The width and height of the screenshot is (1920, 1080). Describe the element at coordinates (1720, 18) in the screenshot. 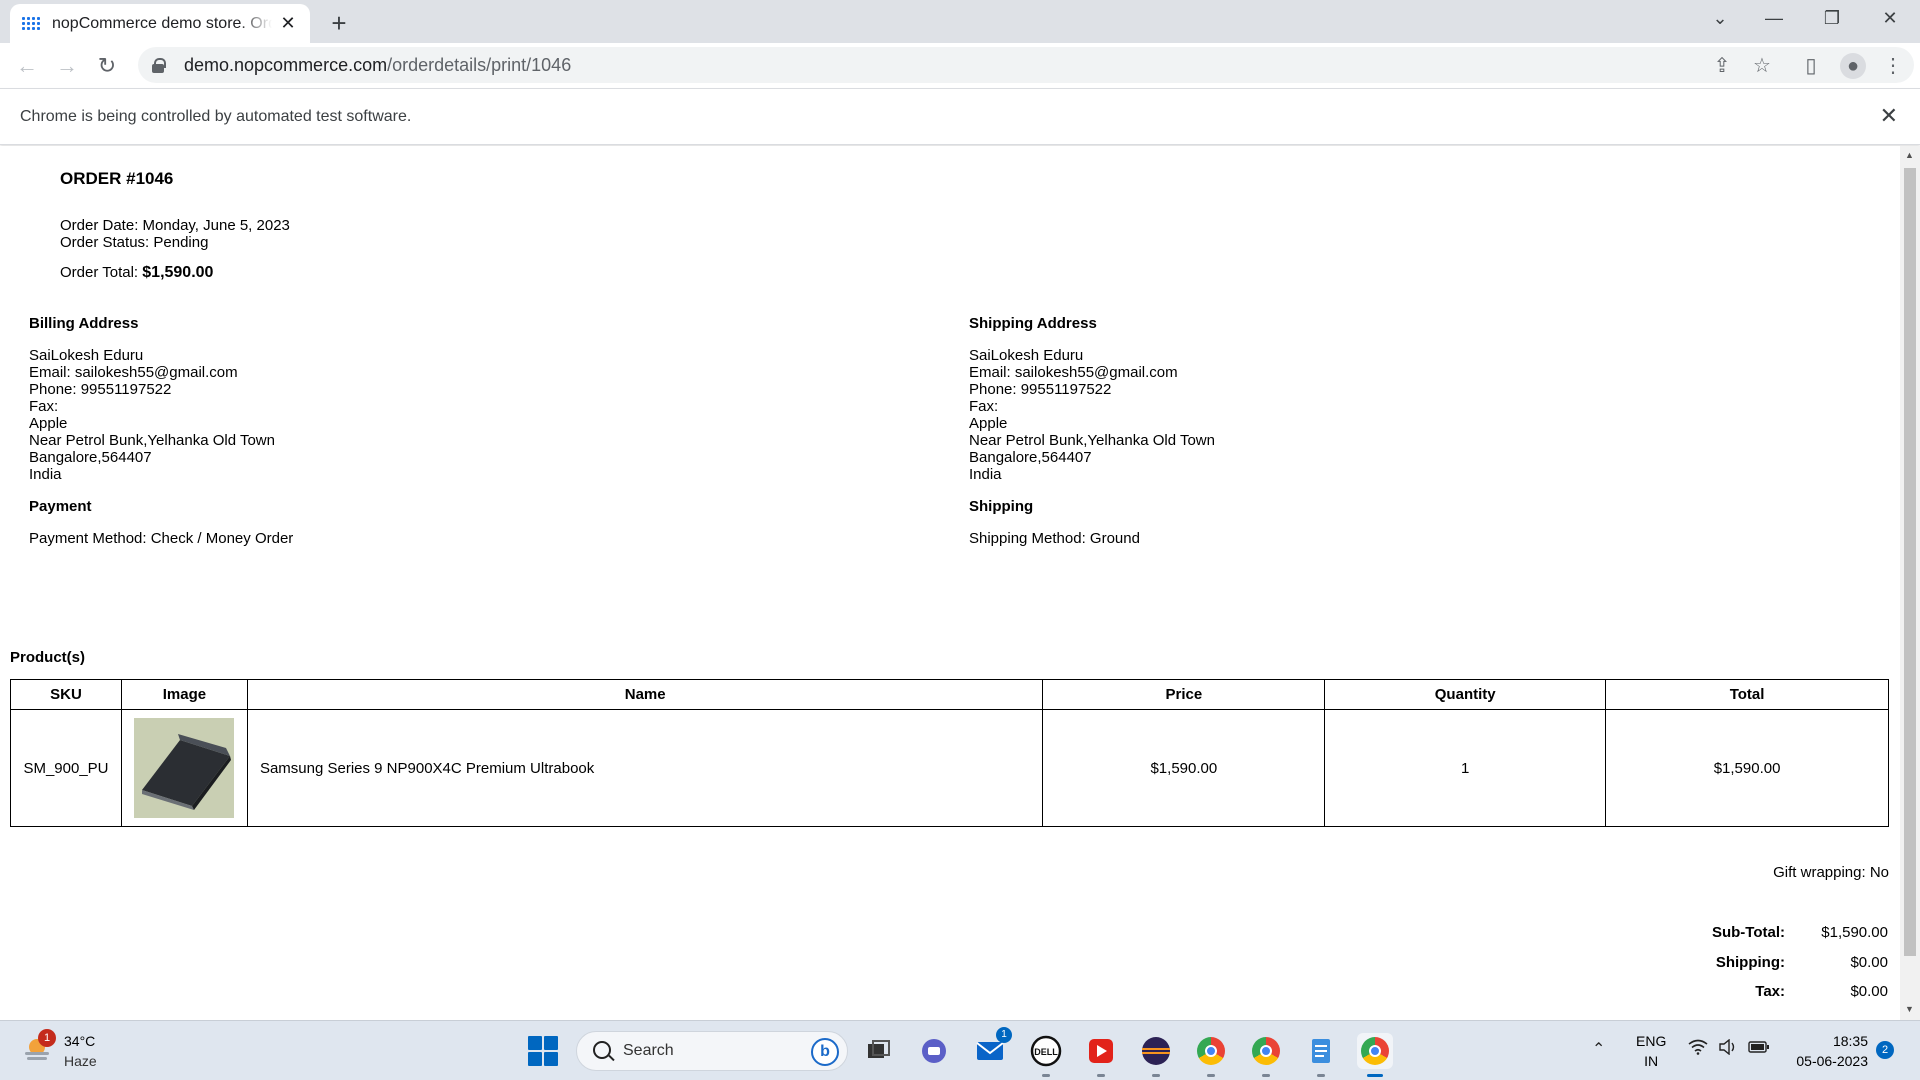

I see `tab-search-chevron-icon: ⌄` at that location.